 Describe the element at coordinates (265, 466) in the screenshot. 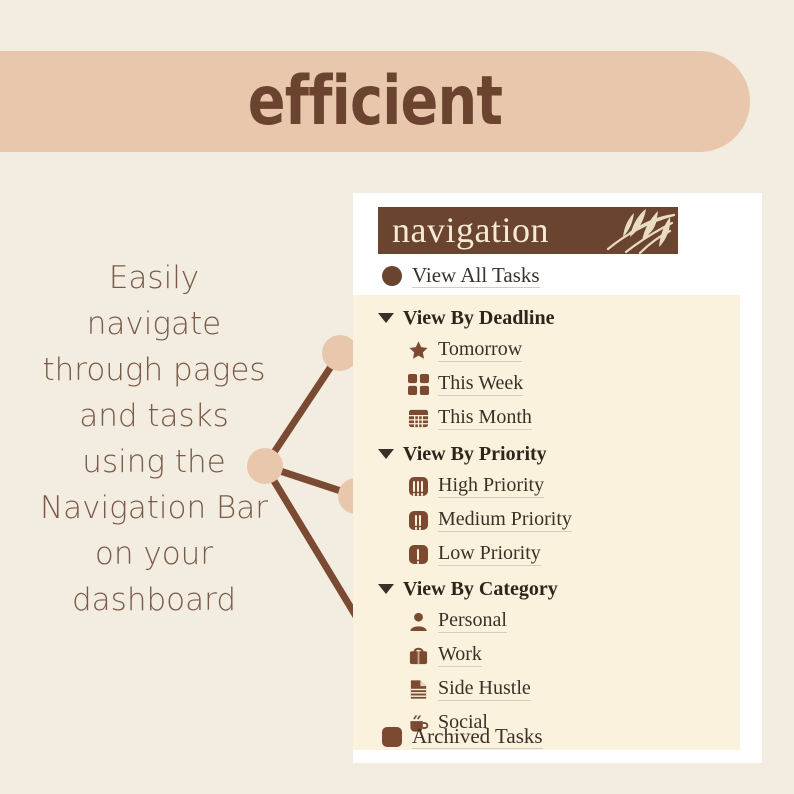

I see `connector-hub-node` at that location.